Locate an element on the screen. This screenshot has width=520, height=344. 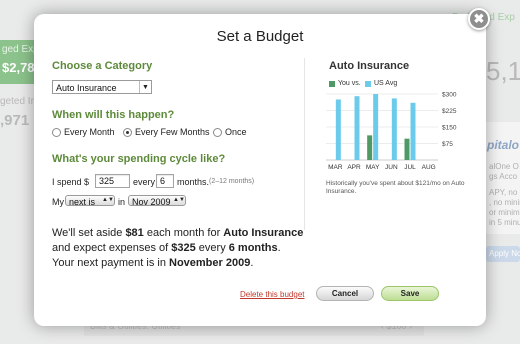
close-icon: ✖ is located at coordinates (479, 19).